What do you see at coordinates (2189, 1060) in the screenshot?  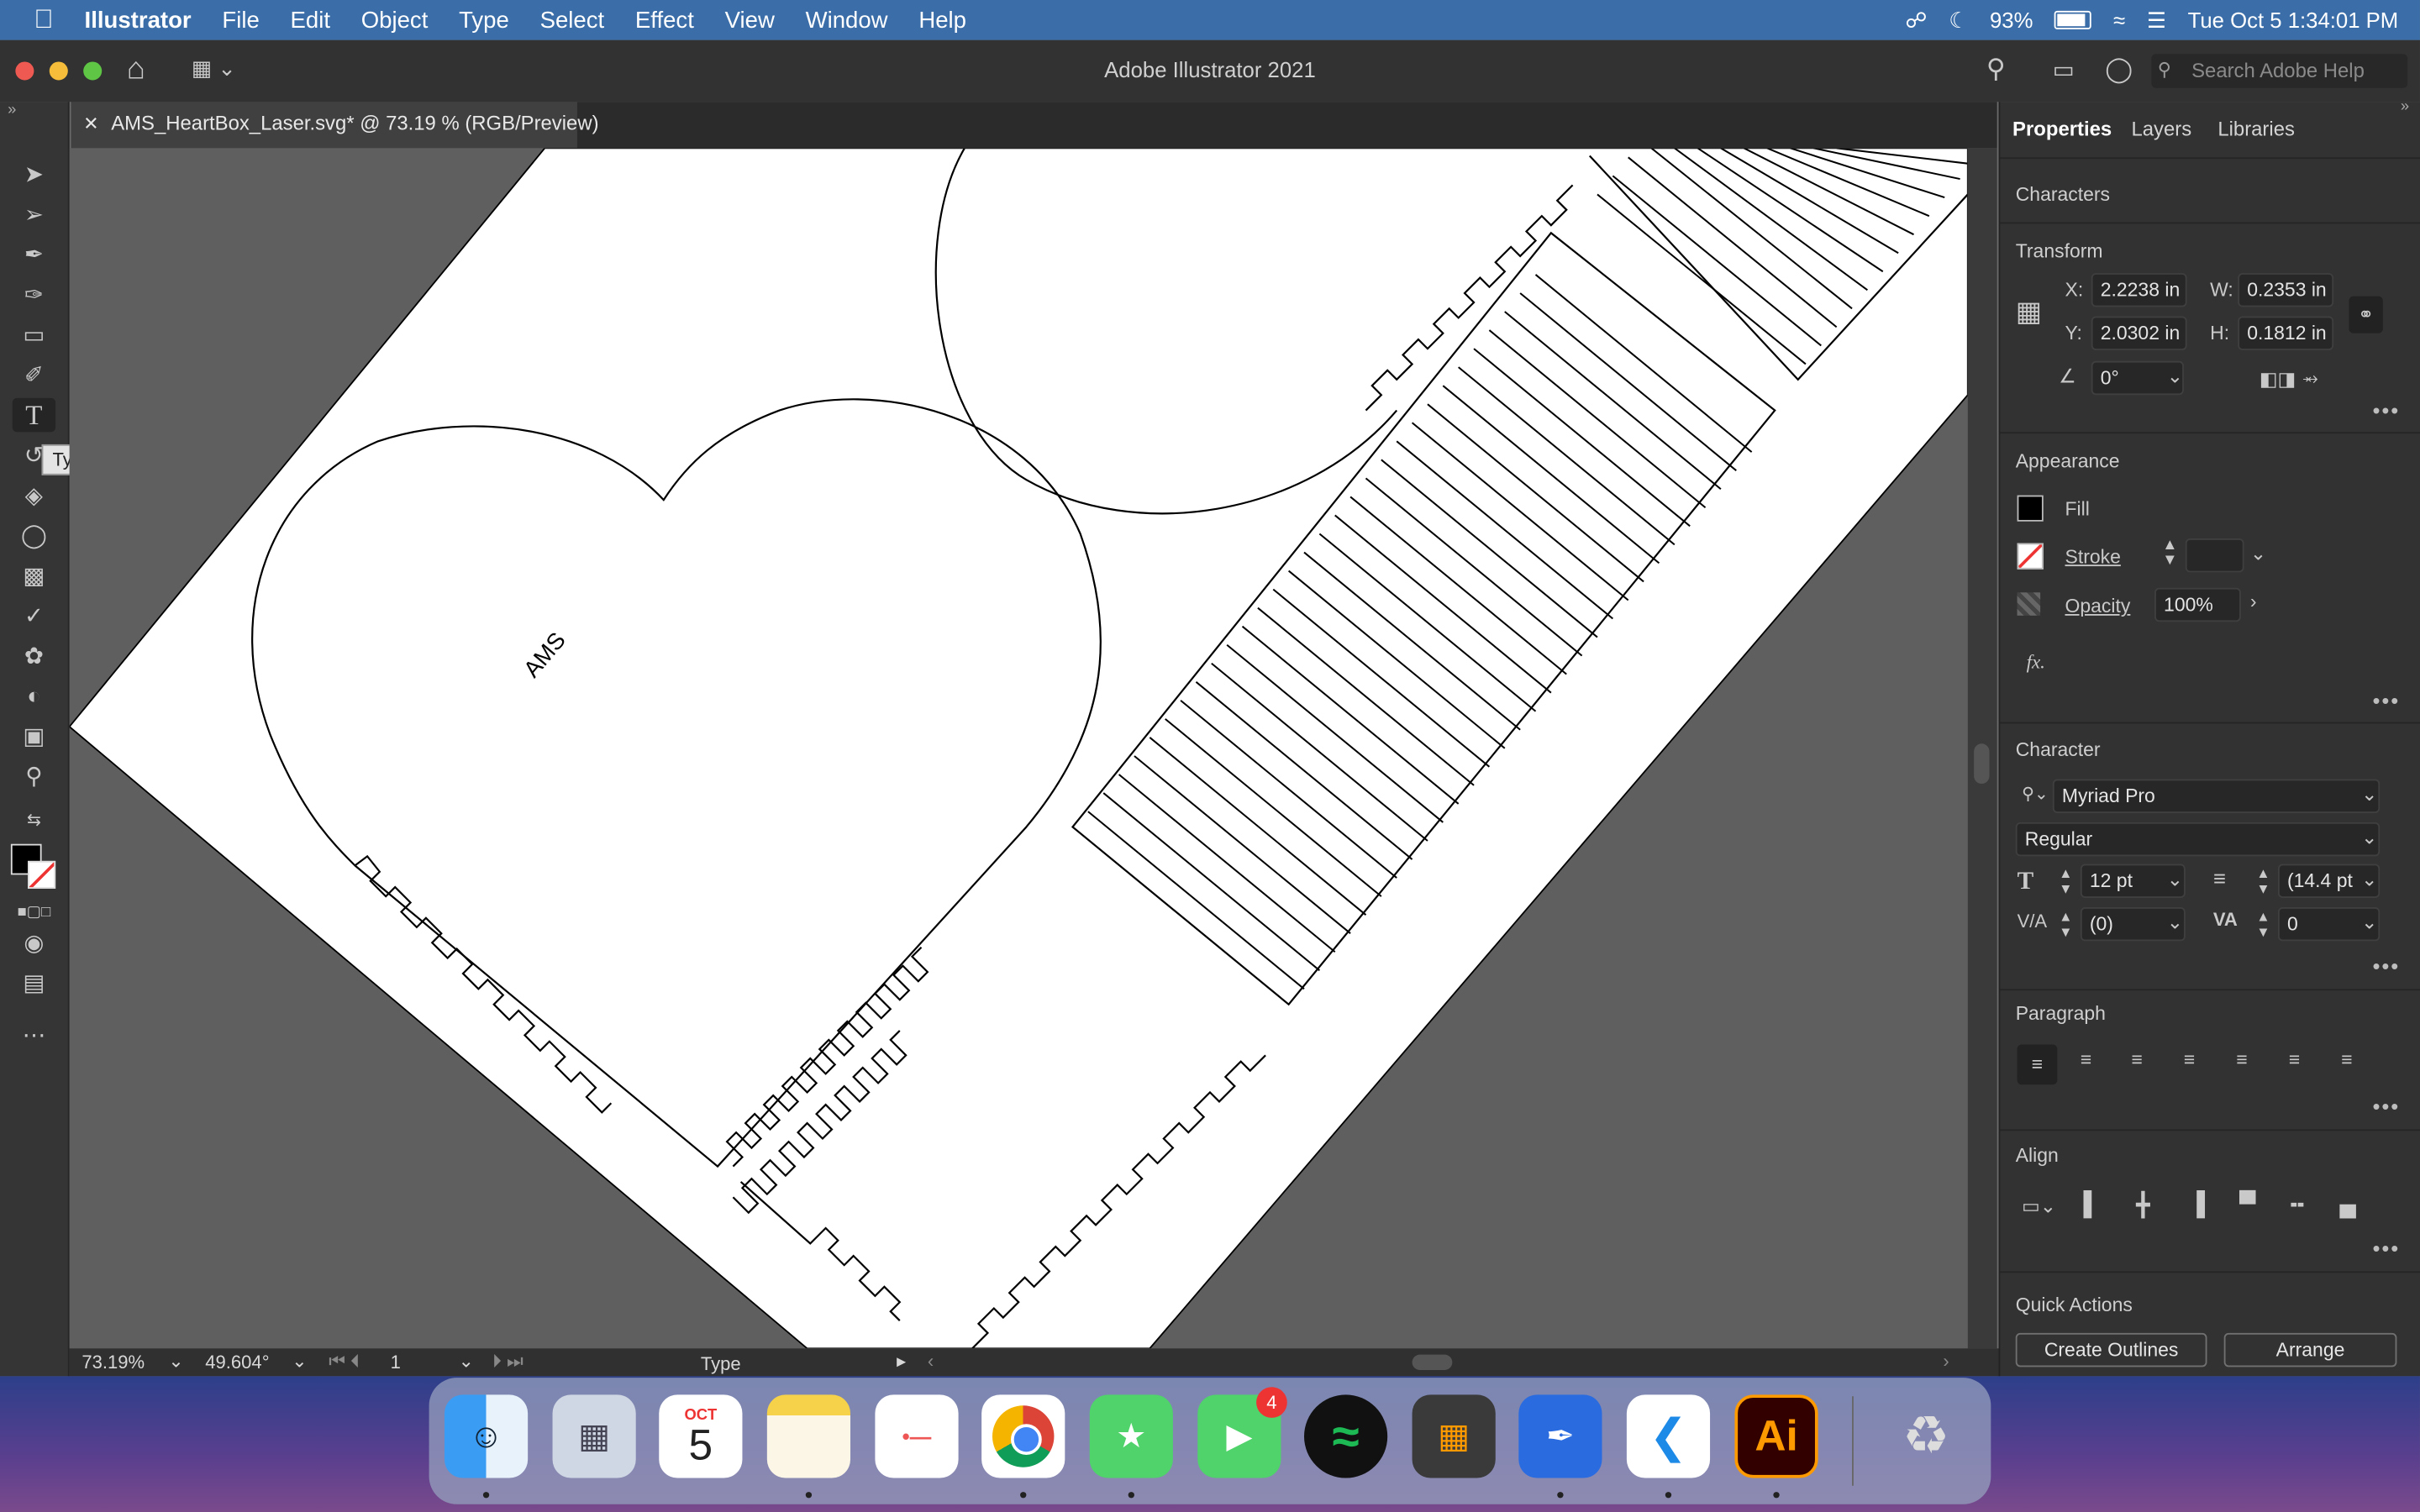 I see `justify-left-icon: ≡` at bounding box center [2189, 1060].